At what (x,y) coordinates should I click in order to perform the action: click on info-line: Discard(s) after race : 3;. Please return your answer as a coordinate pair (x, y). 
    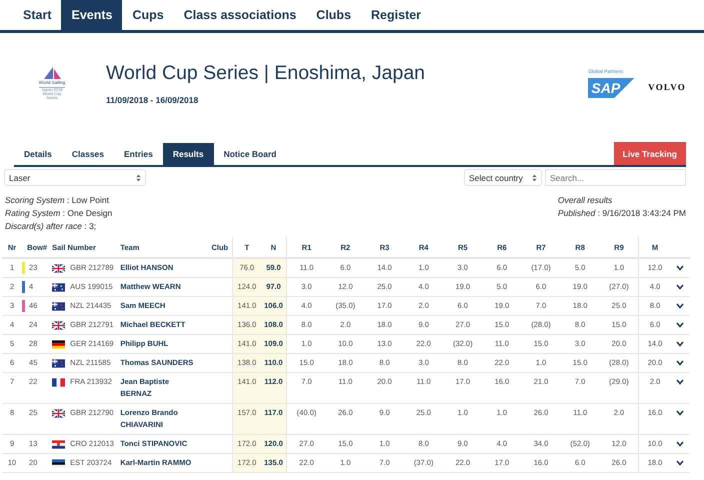
    Looking at the image, I should click on (51, 226).